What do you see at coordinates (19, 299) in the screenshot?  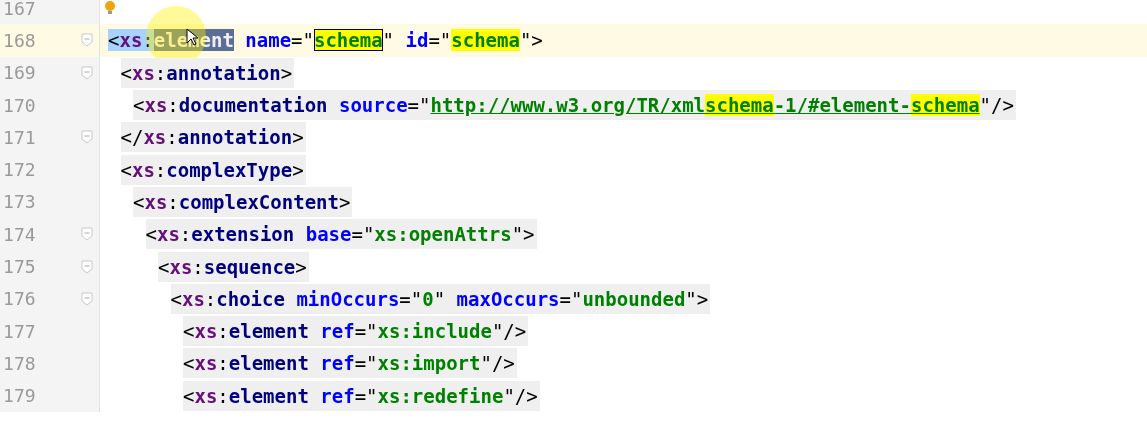 I see `line-number: 176` at bounding box center [19, 299].